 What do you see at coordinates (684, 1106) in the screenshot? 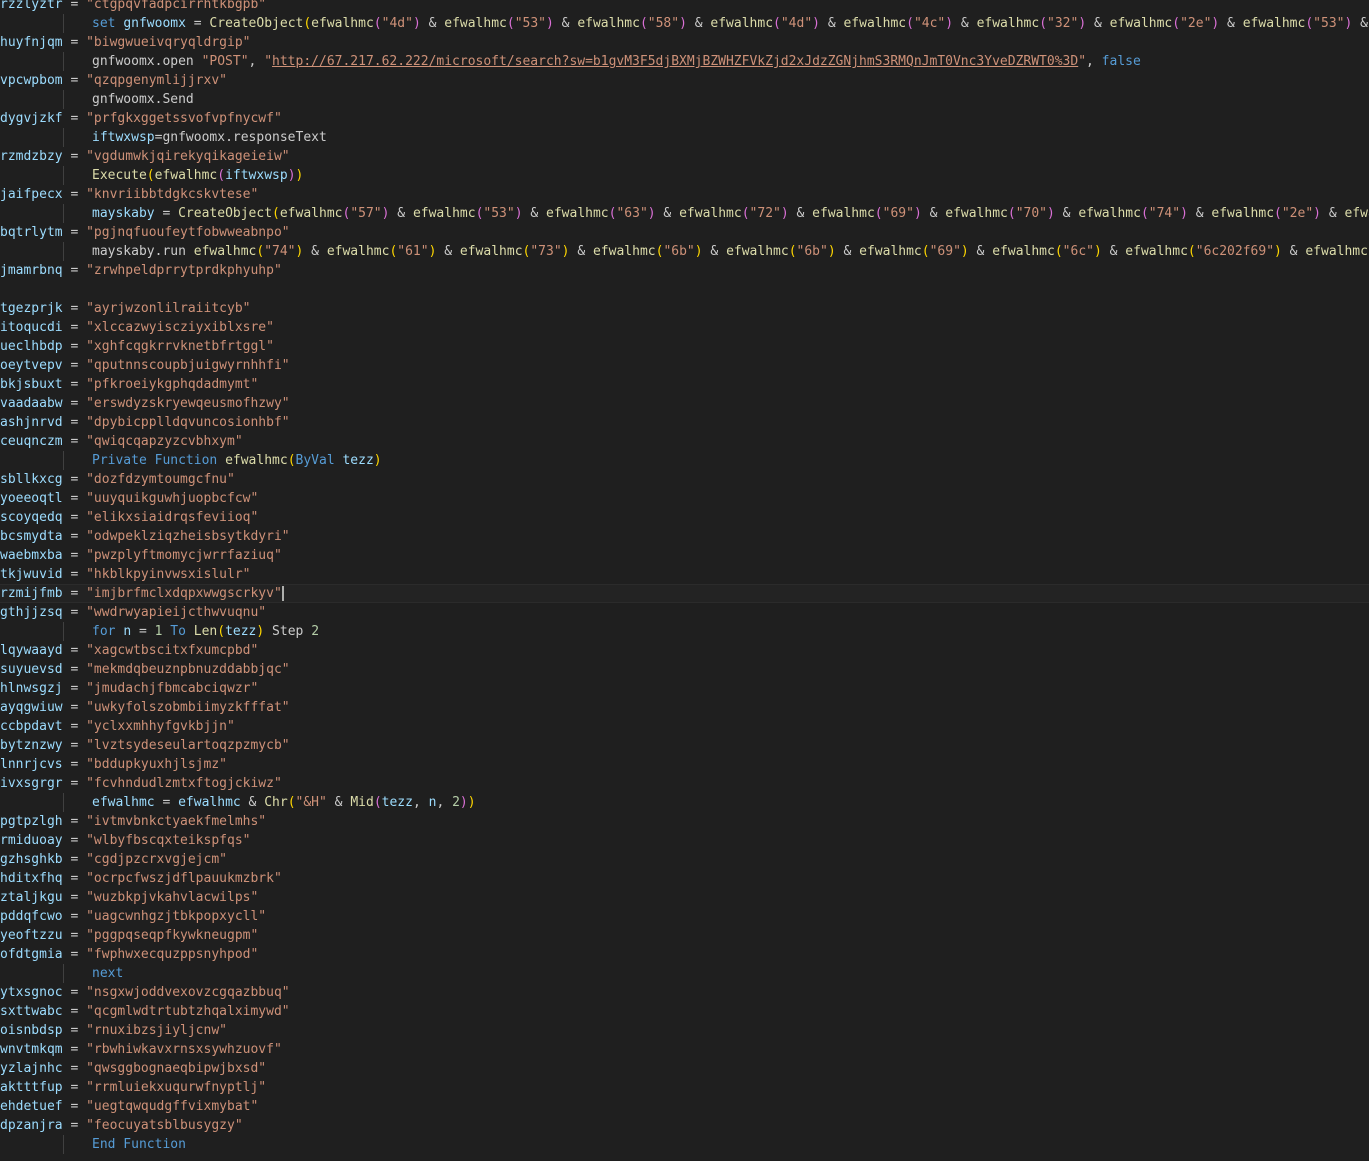
I see `code-line: ehdetuef = "uegtqwqudgffvixmybat"` at bounding box center [684, 1106].